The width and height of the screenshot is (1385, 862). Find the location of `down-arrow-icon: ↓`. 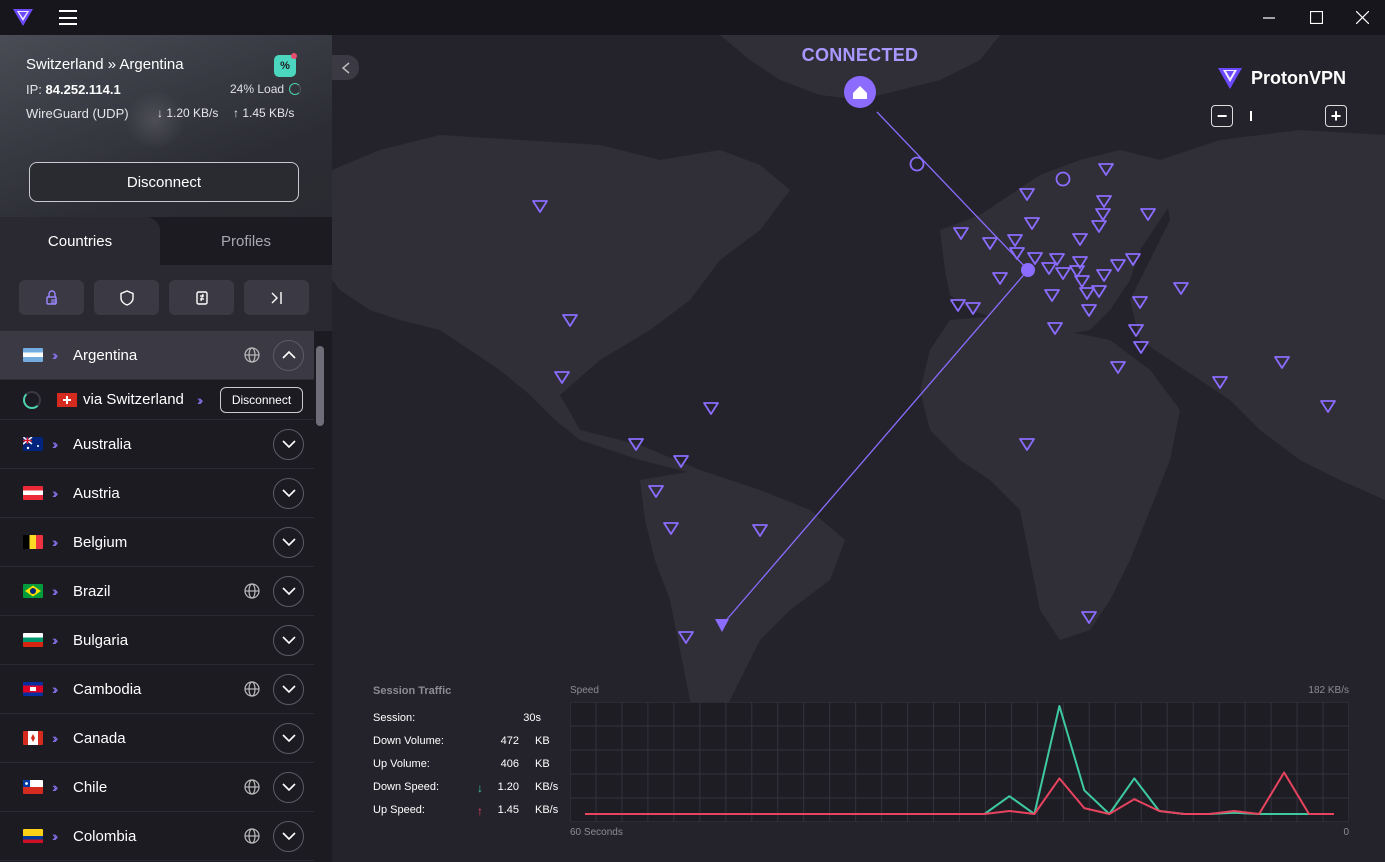

down-arrow-icon: ↓ is located at coordinates (480, 788).